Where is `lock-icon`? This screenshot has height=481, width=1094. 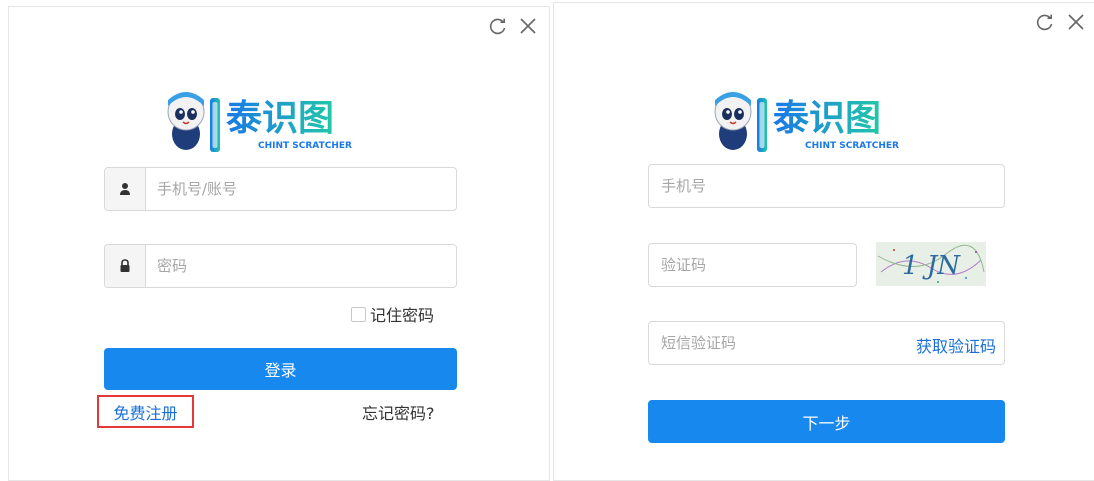
lock-icon is located at coordinates (125, 266).